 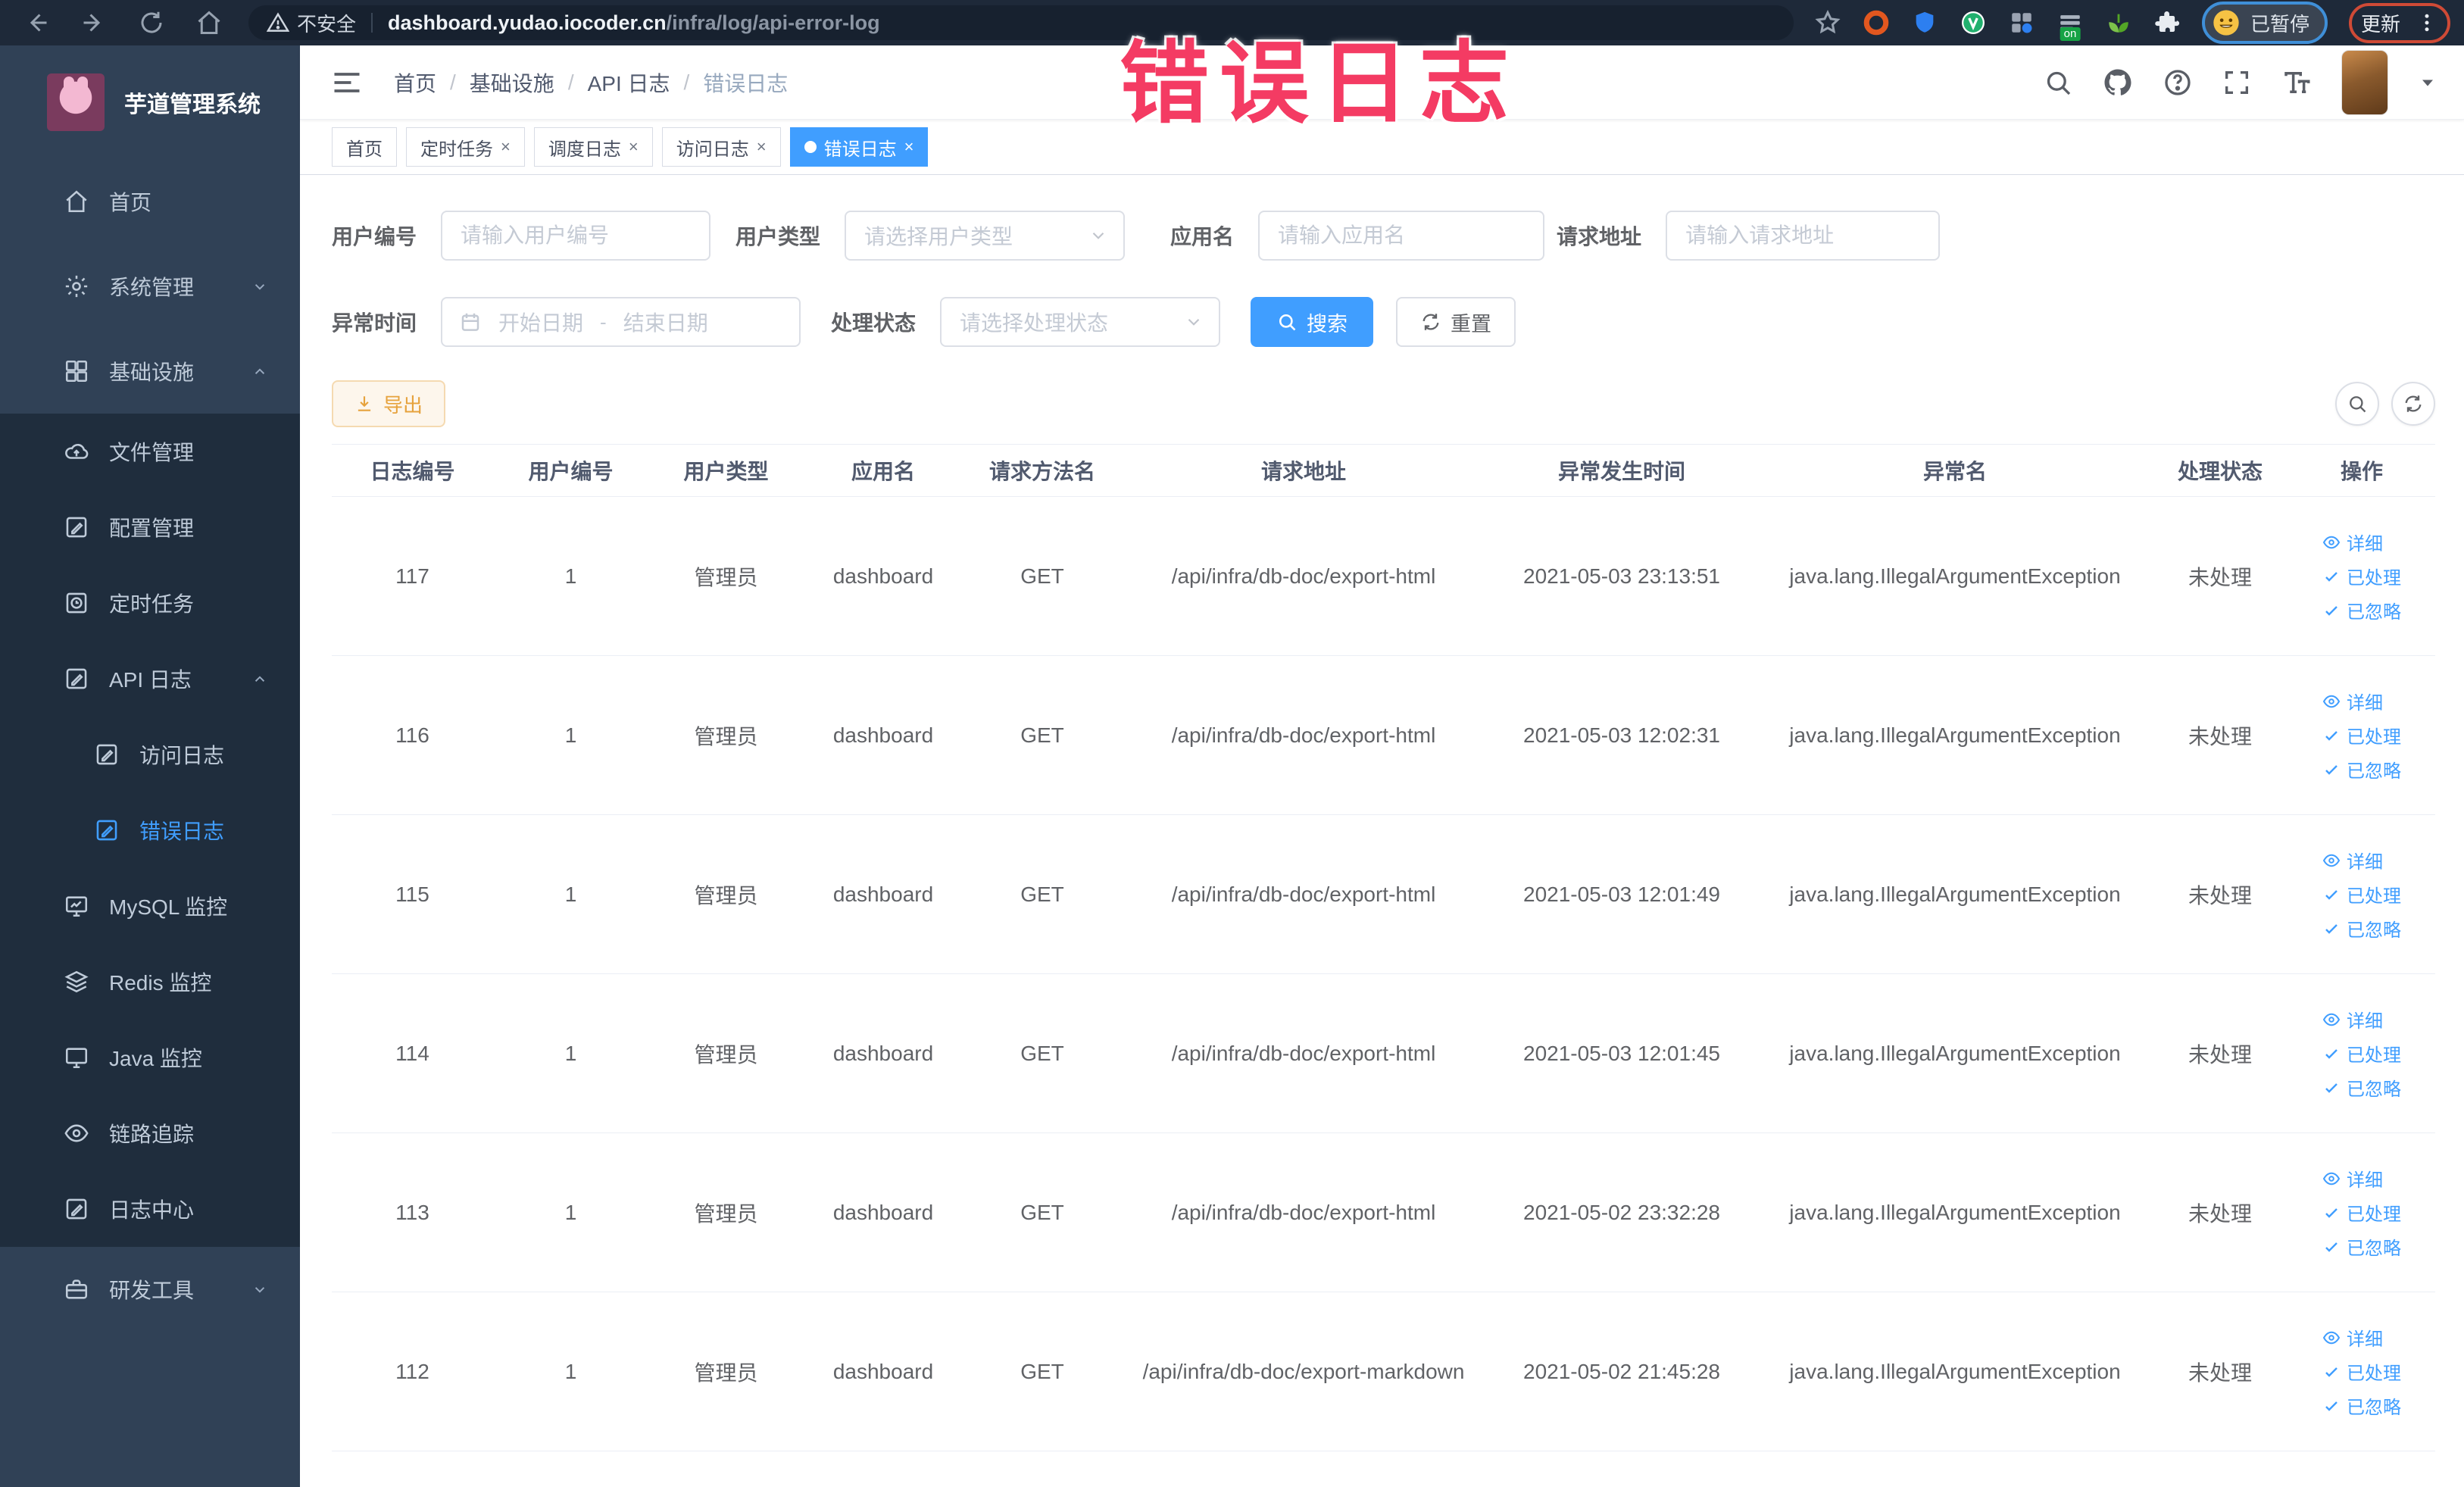 What do you see at coordinates (2297, 82) in the screenshot?
I see `font-size-icon` at bounding box center [2297, 82].